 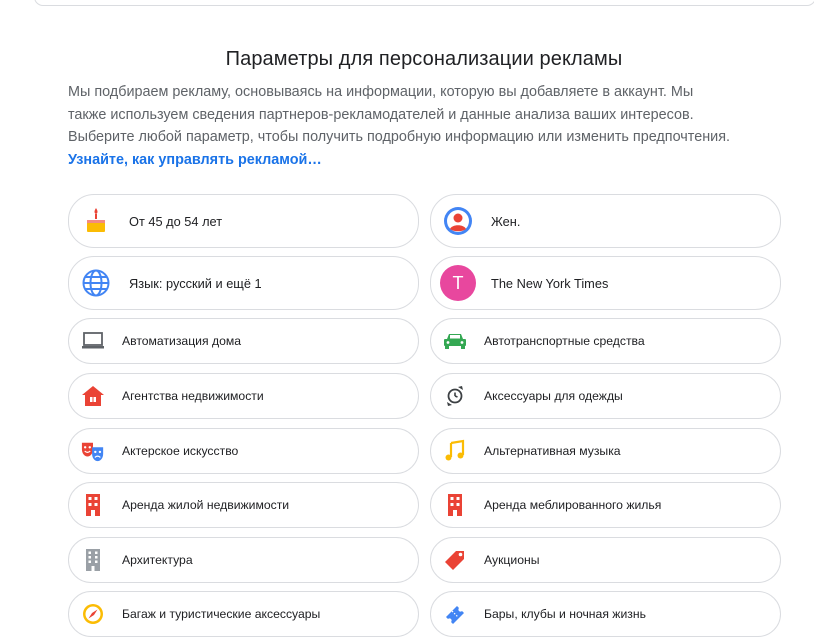 I want to click on chip-language: Язык: русский и ещё 1, so click(x=243, y=283).